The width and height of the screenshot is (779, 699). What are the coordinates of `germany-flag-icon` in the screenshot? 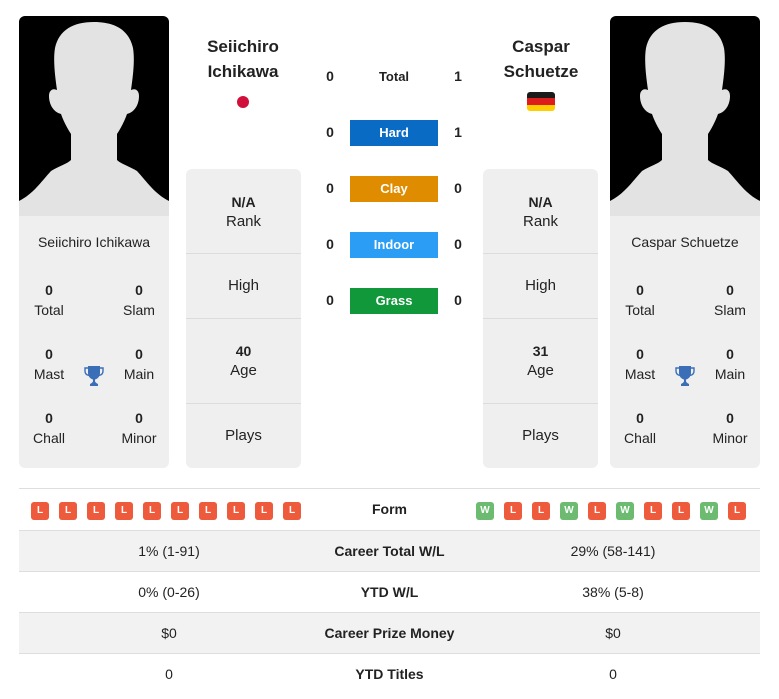 It's located at (541, 101).